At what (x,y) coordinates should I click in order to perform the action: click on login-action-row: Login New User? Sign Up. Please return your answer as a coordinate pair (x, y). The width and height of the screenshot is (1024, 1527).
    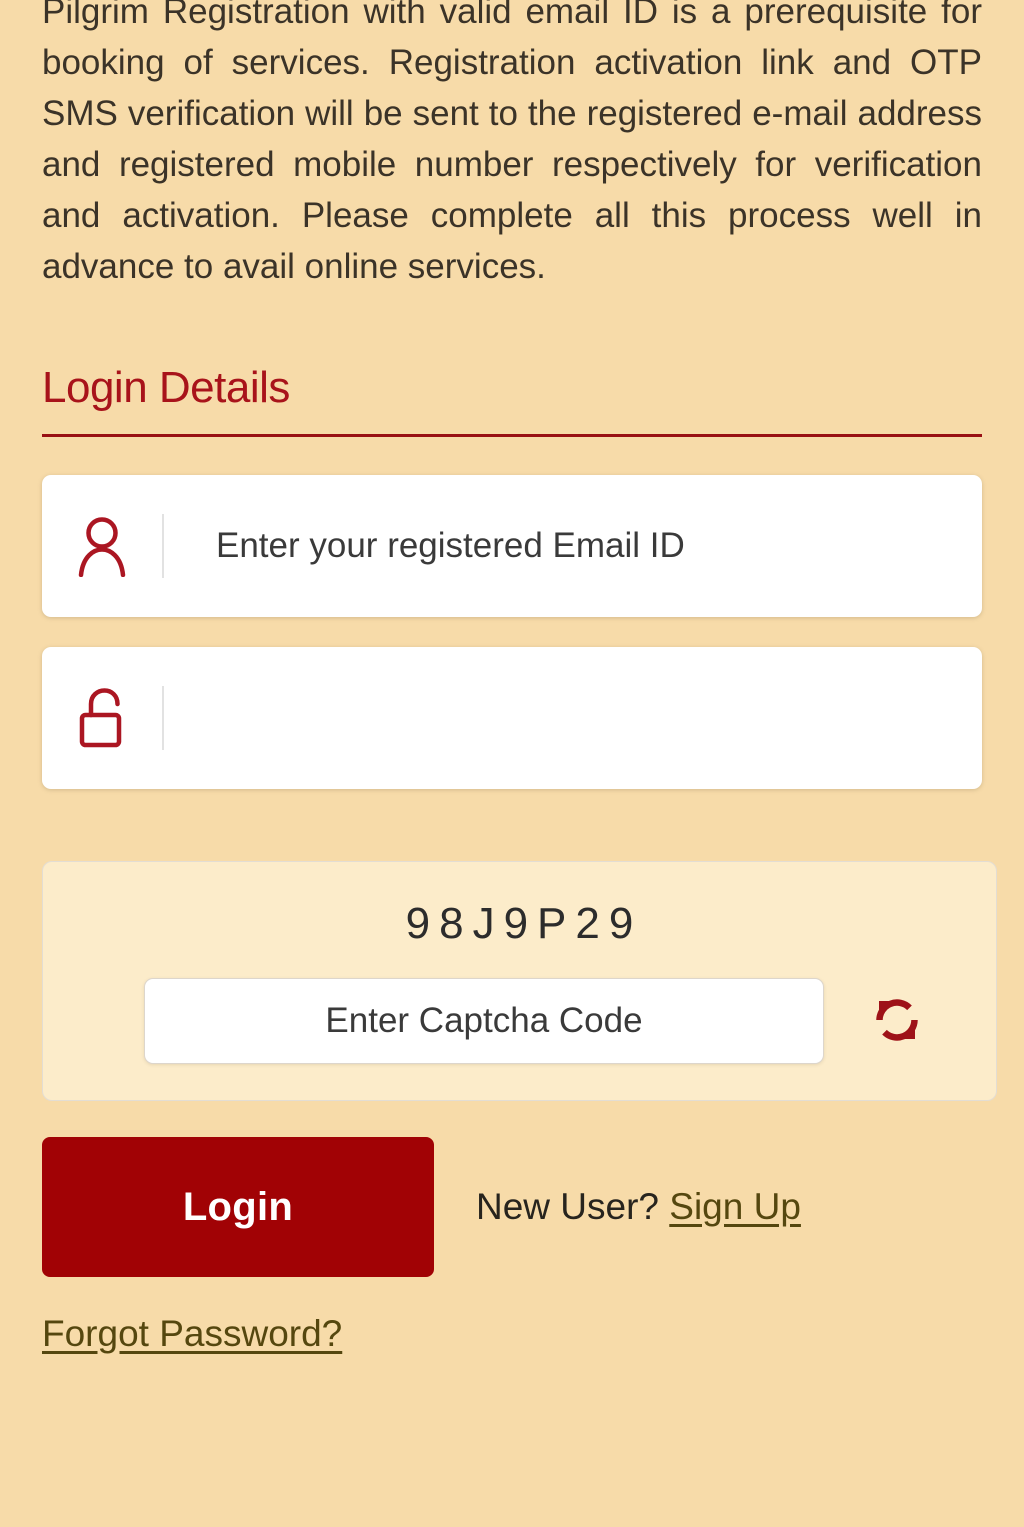
    Looking at the image, I should click on (512, 1207).